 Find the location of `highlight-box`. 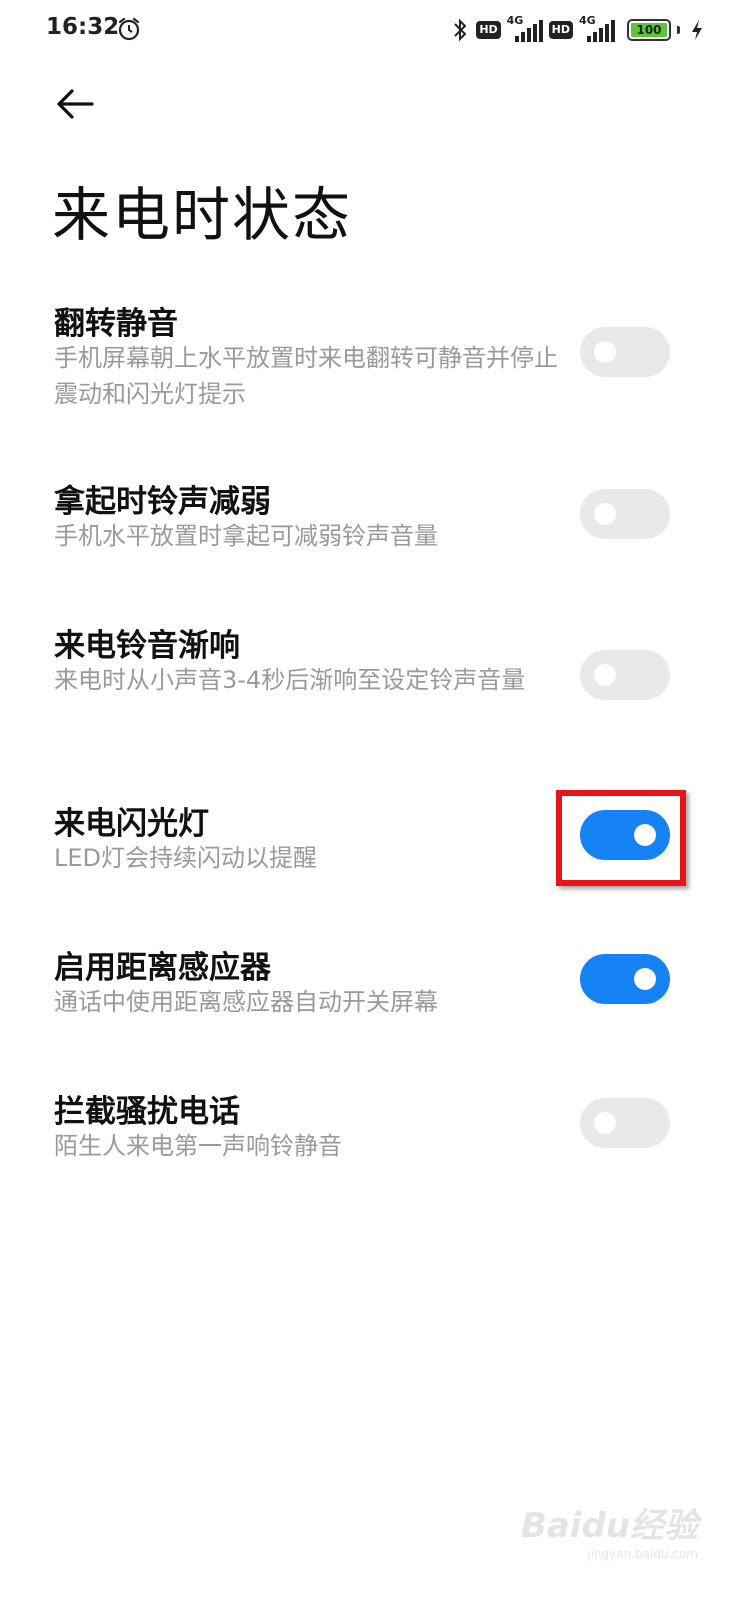

highlight-box is located at coordinates (621, 838).